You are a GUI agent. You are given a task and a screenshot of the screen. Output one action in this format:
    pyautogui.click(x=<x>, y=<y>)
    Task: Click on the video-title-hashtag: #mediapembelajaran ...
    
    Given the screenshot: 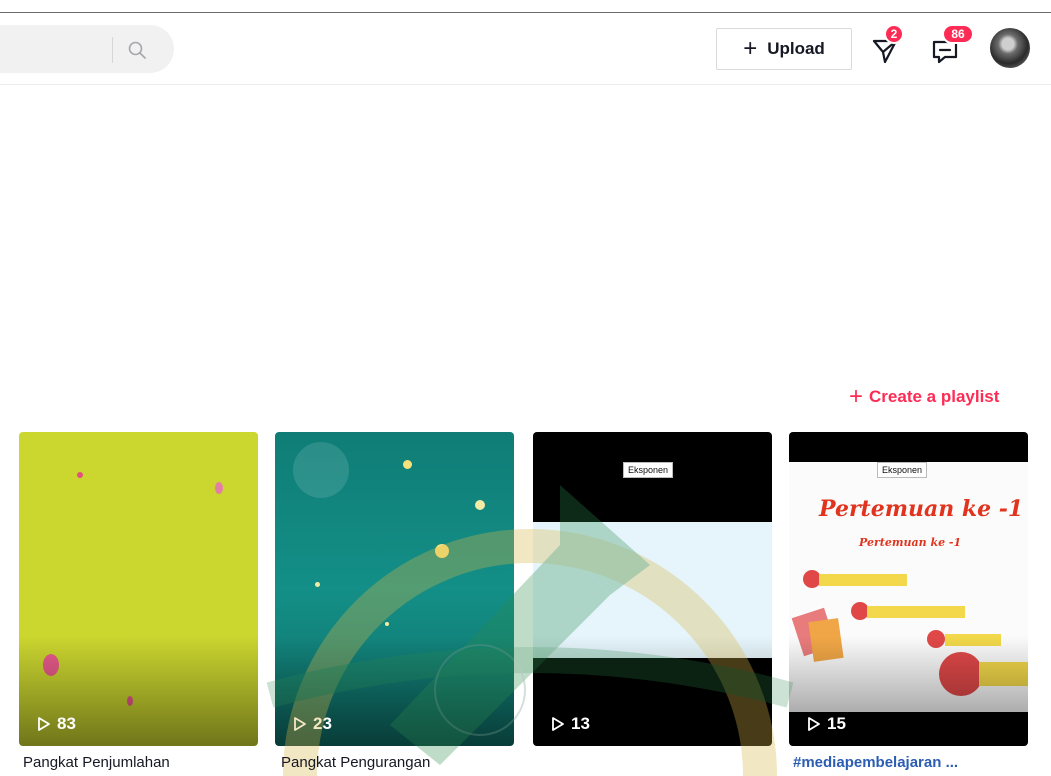 What is the action you would take?
    pyautogui.click(x=875, y=762)
    